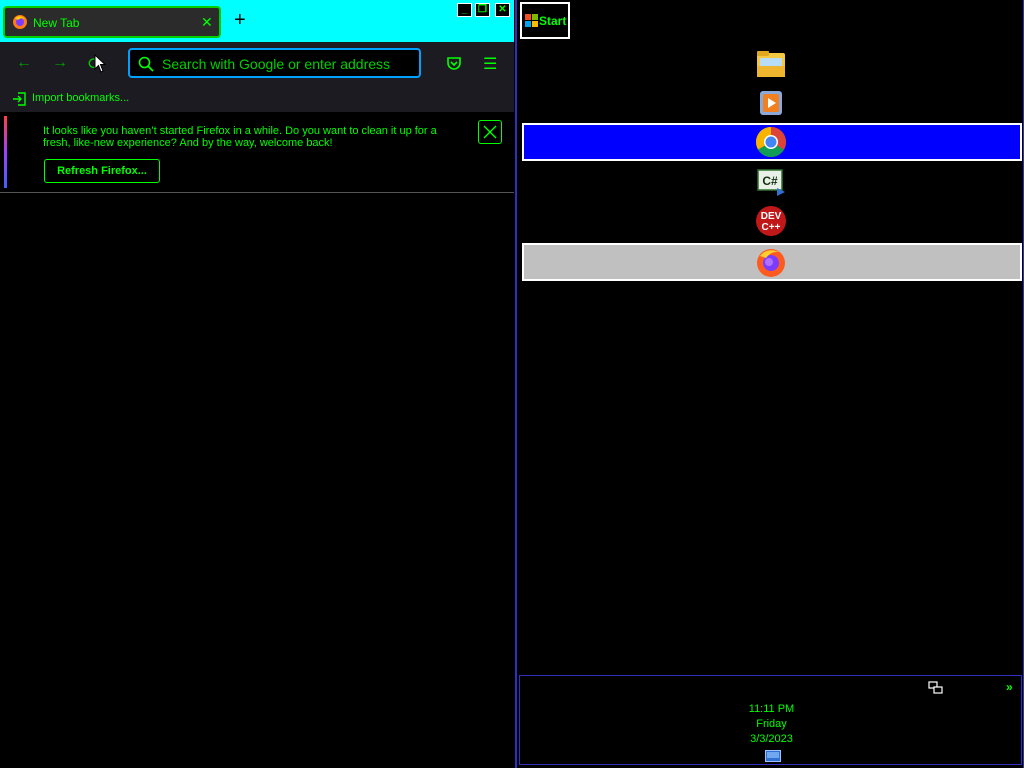  Describe the element at coordinates (454, 64) in the screenshot. I see `pocket-icon` at that location.